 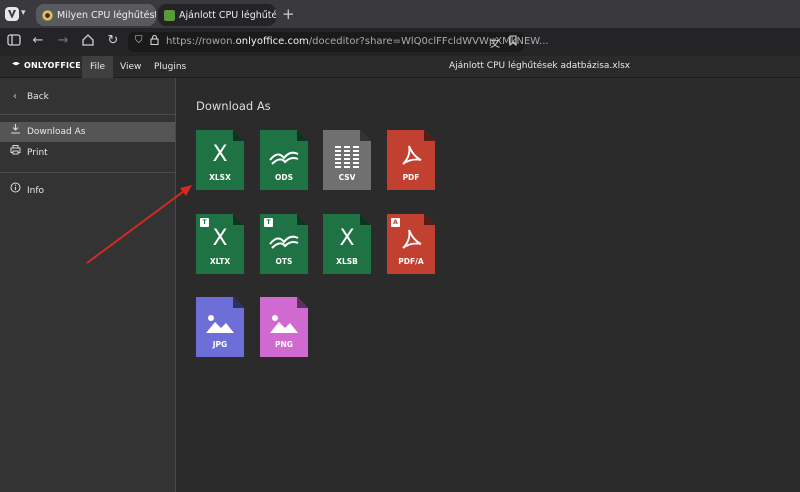 I want to click on format-label: CSV, so click(x=347, y=177).